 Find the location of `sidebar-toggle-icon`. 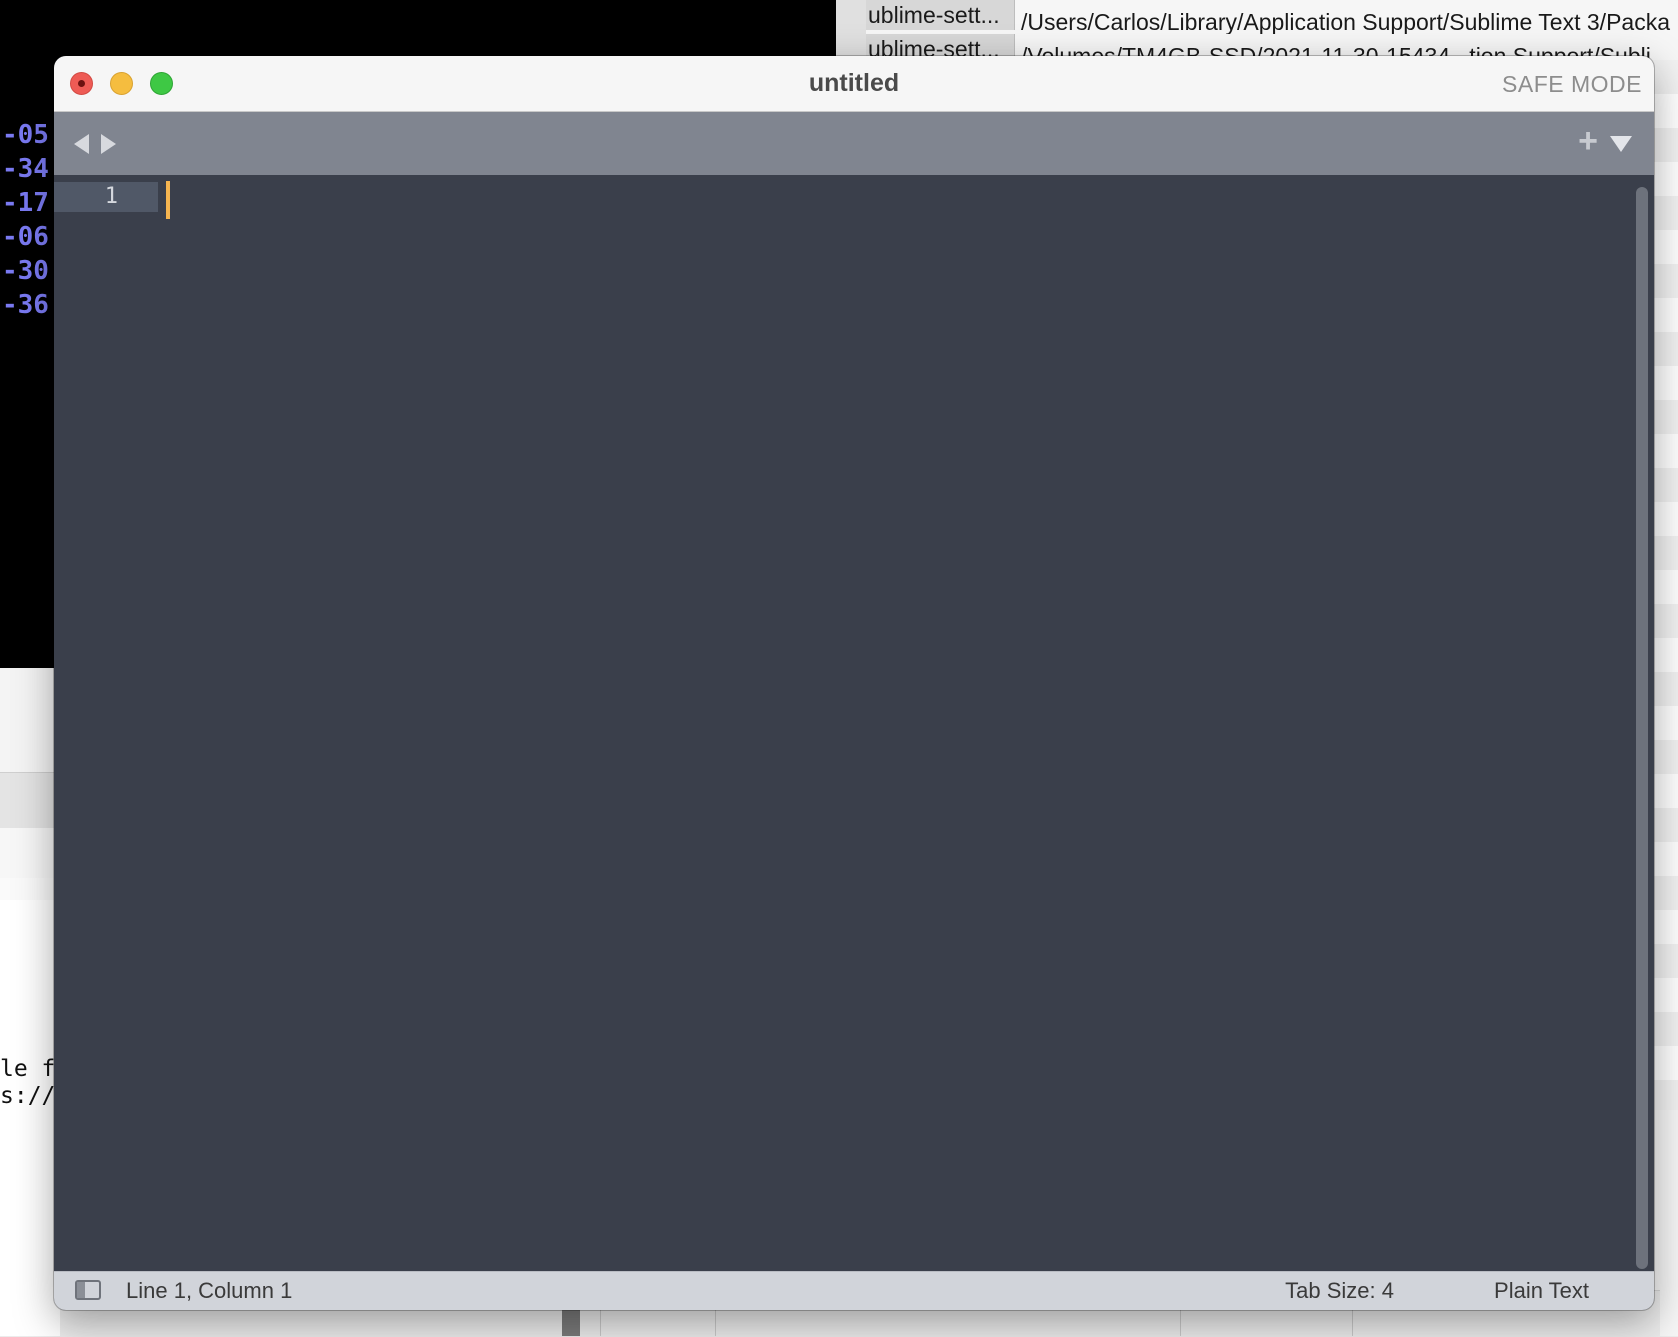

sidebar-toggle-icon is located at coordinates (88, 1290).